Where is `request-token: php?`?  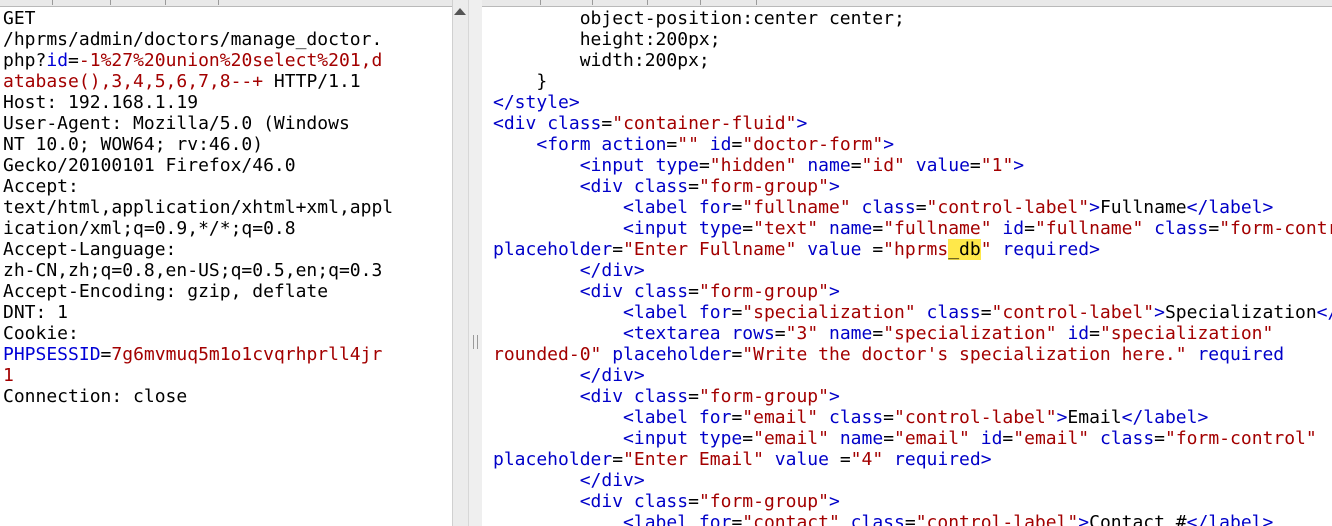 request-token: php? is located at coordinates (25, 60).